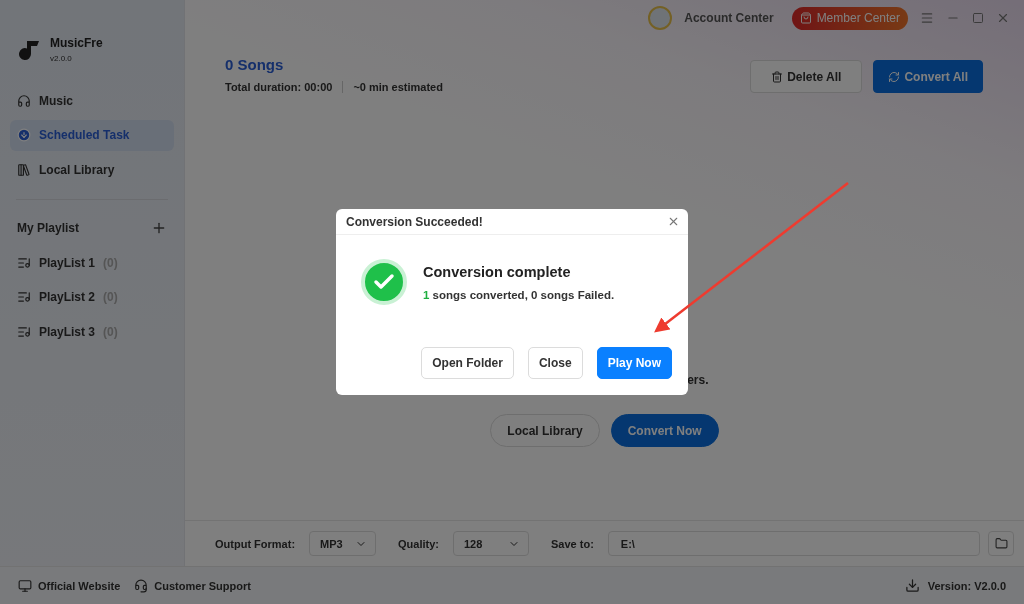 The width and height of the screenshot is (1024, 604). Describe the element at coordinates (84, 135) in the screenshot. I see `nav-label: Scheduled Task` at that location.